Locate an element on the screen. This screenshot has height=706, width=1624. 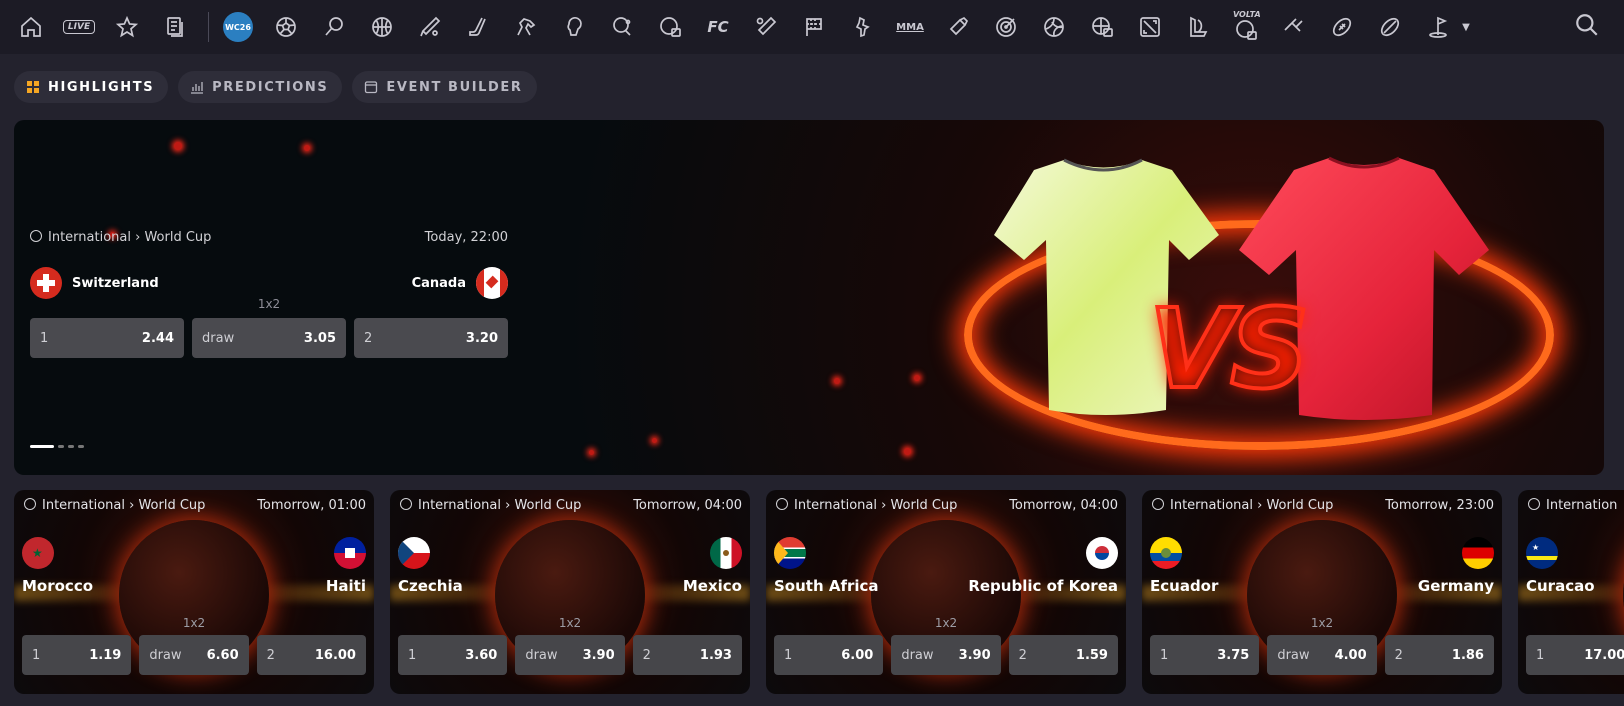
home-team-name: Curacao is located at coordinates (1560, 586).